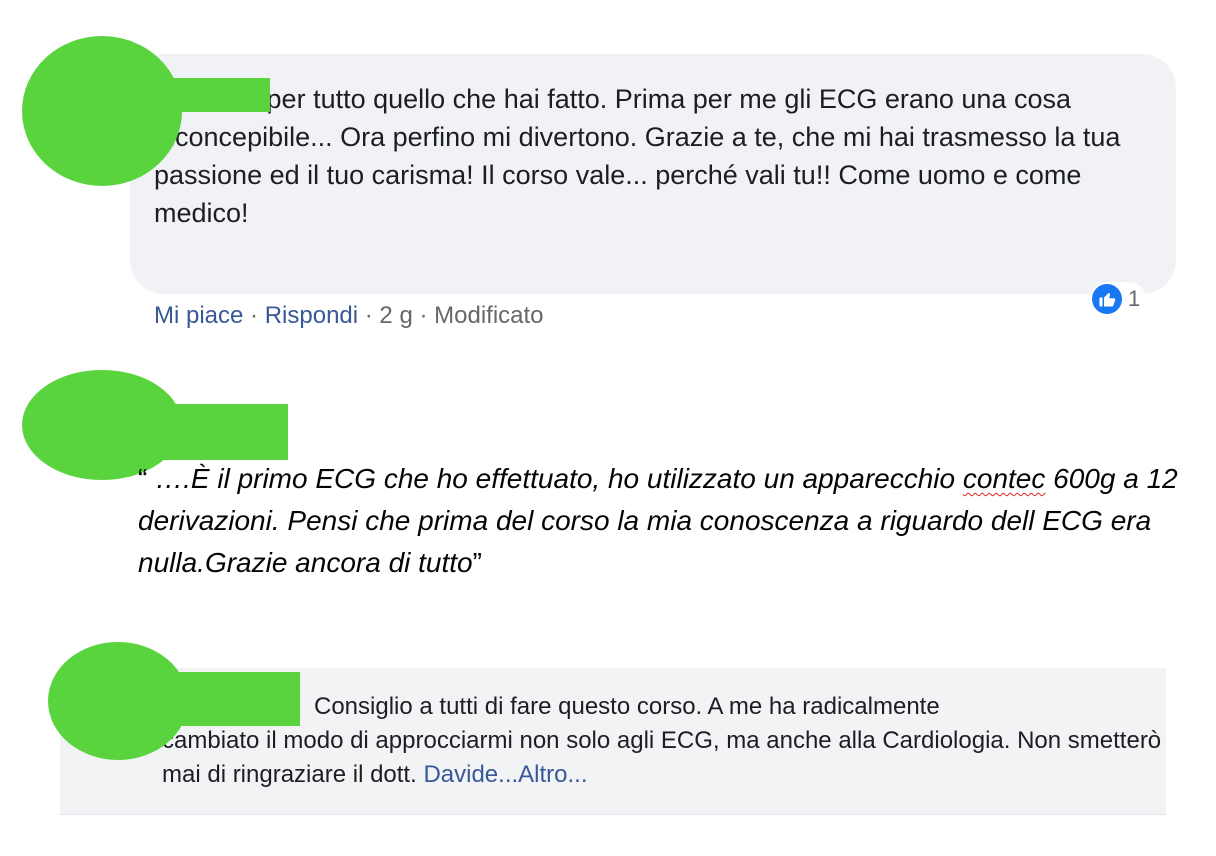 The width and height of the screenshot is (1216, 856). Describe the element at coordinates (1004, 478) in the screenshot. I see `misspelled-word: contec` at that location.